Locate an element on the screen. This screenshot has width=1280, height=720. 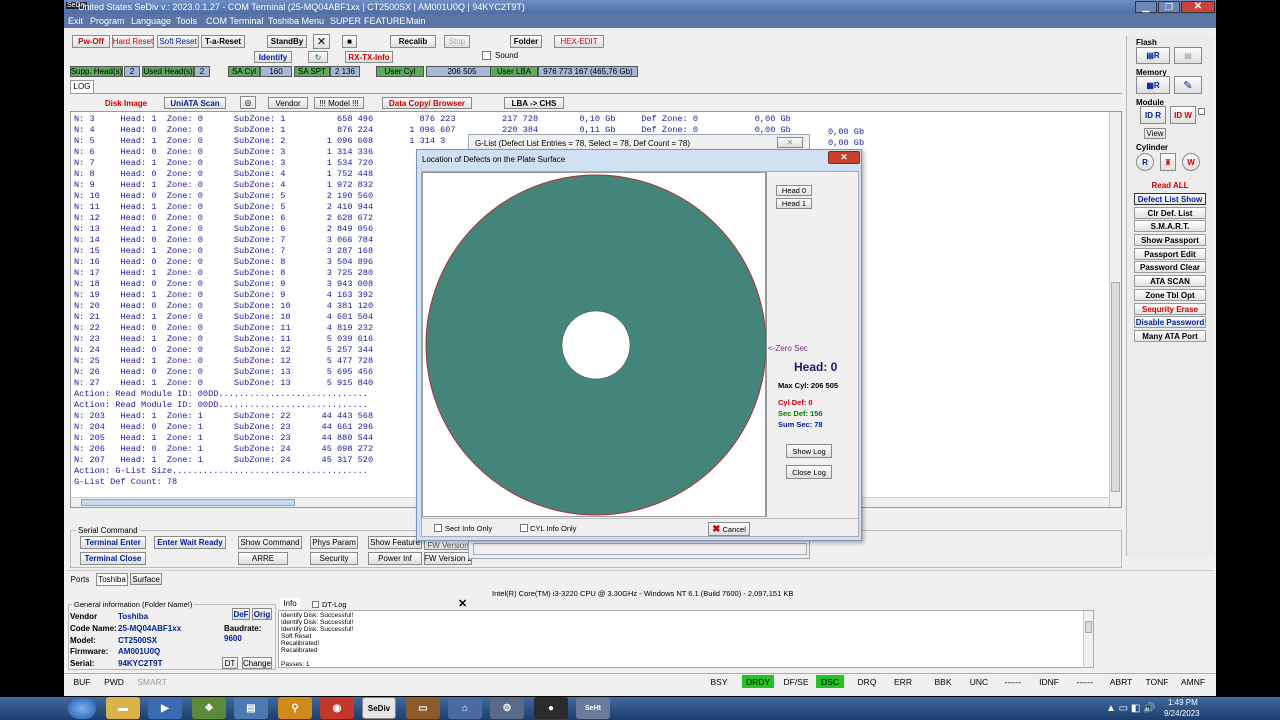
head-0-button: Head 0 is located at coordinates (794, 190).